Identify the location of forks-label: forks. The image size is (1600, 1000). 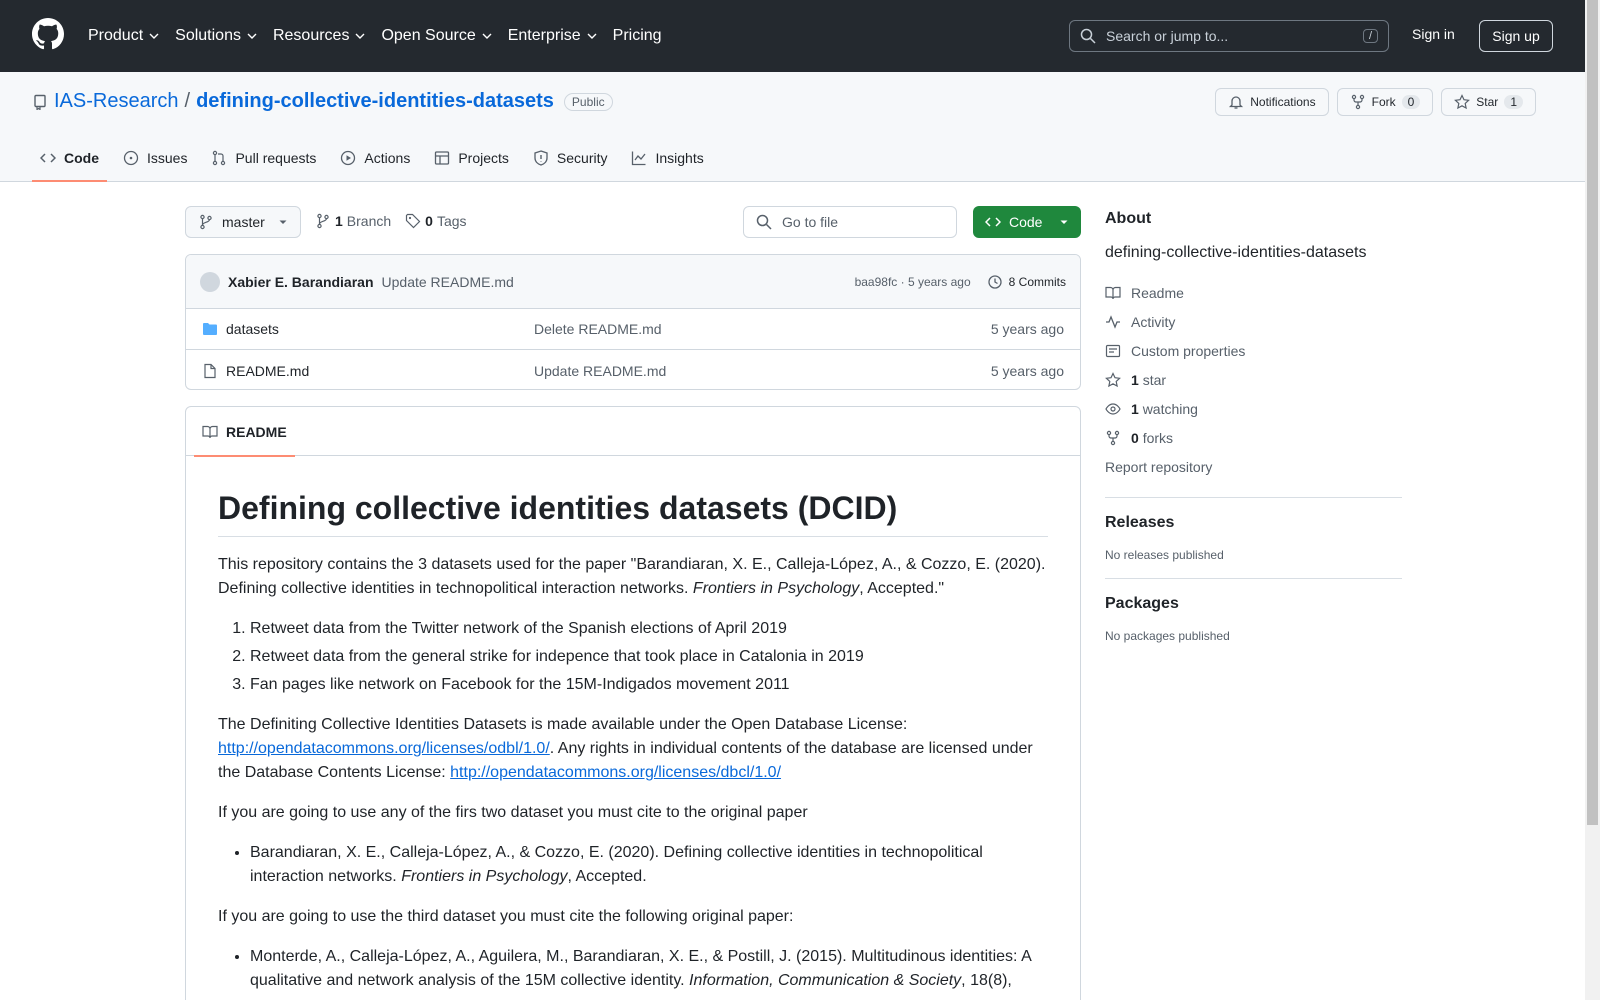
(1158, 437).